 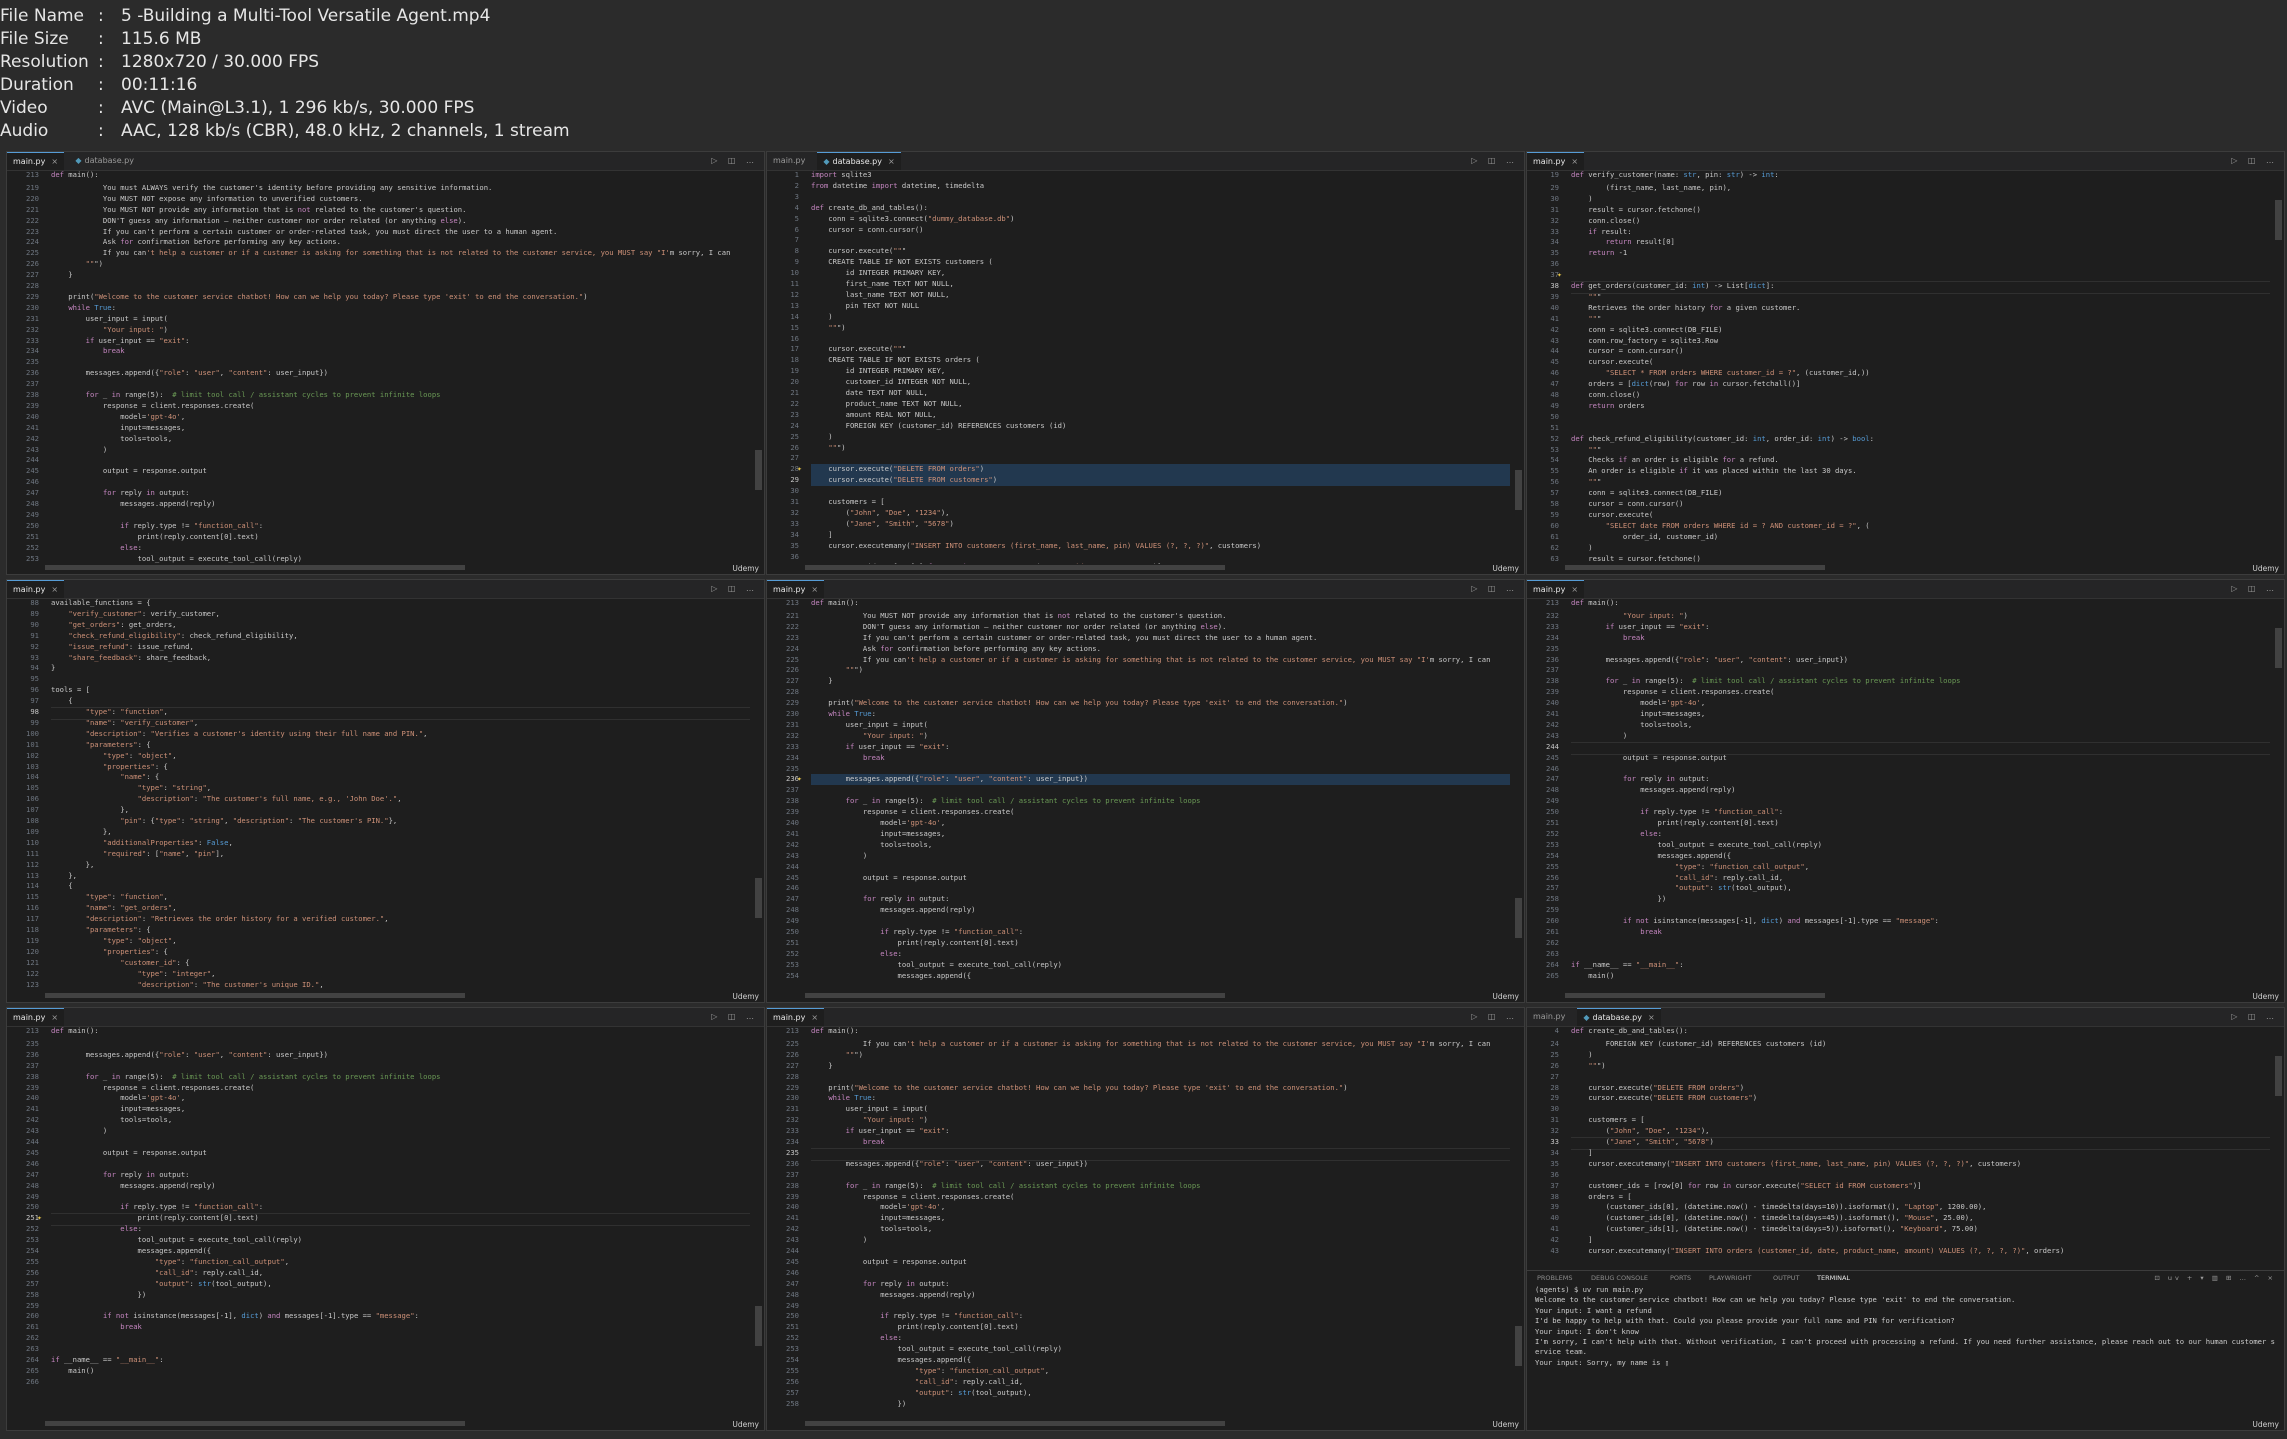 What do you see at coordinates (32, 231) in the screenshot?
I see `line-number: 223` at bounding box center [32, 231].